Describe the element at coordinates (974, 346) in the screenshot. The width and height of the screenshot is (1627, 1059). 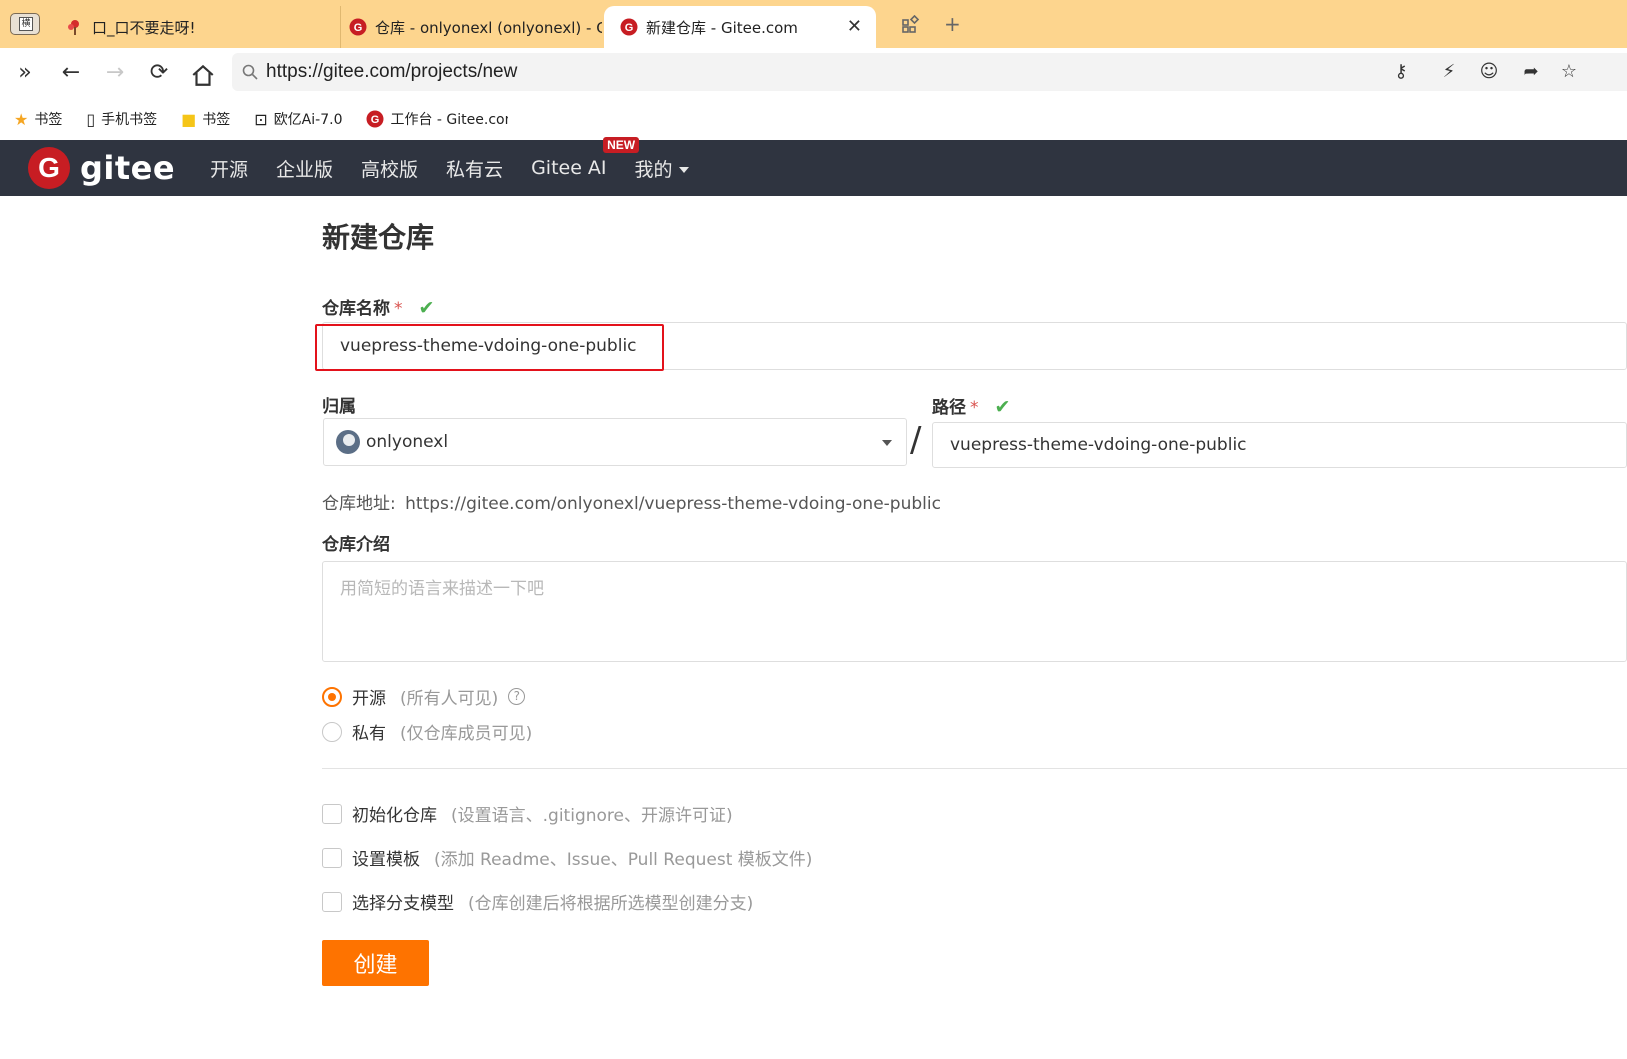
I see `repo-name-input: vuepress-theme-vdoing-one-public` at that location.